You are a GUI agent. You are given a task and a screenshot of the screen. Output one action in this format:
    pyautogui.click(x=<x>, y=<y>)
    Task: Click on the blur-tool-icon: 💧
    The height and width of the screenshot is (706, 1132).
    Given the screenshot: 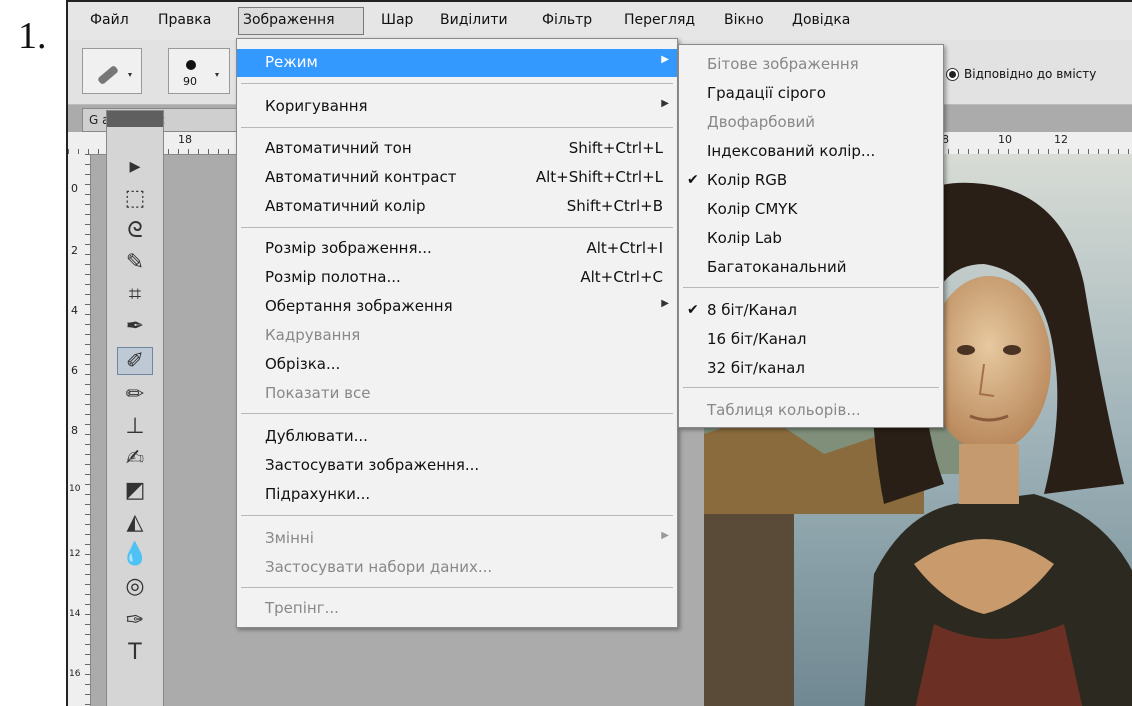 What is the action you would take?
    pyautogui.click(x=135, y=555)
    